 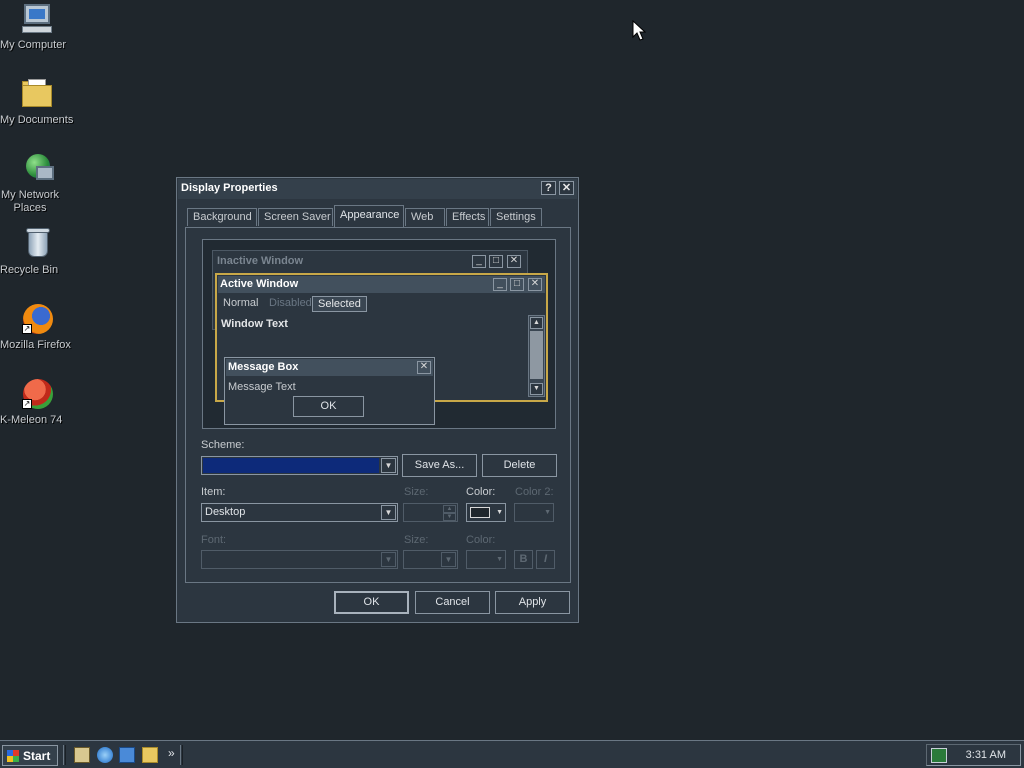 I want to click on font-size-dropdown: ▼, so click(x=430, y=559).